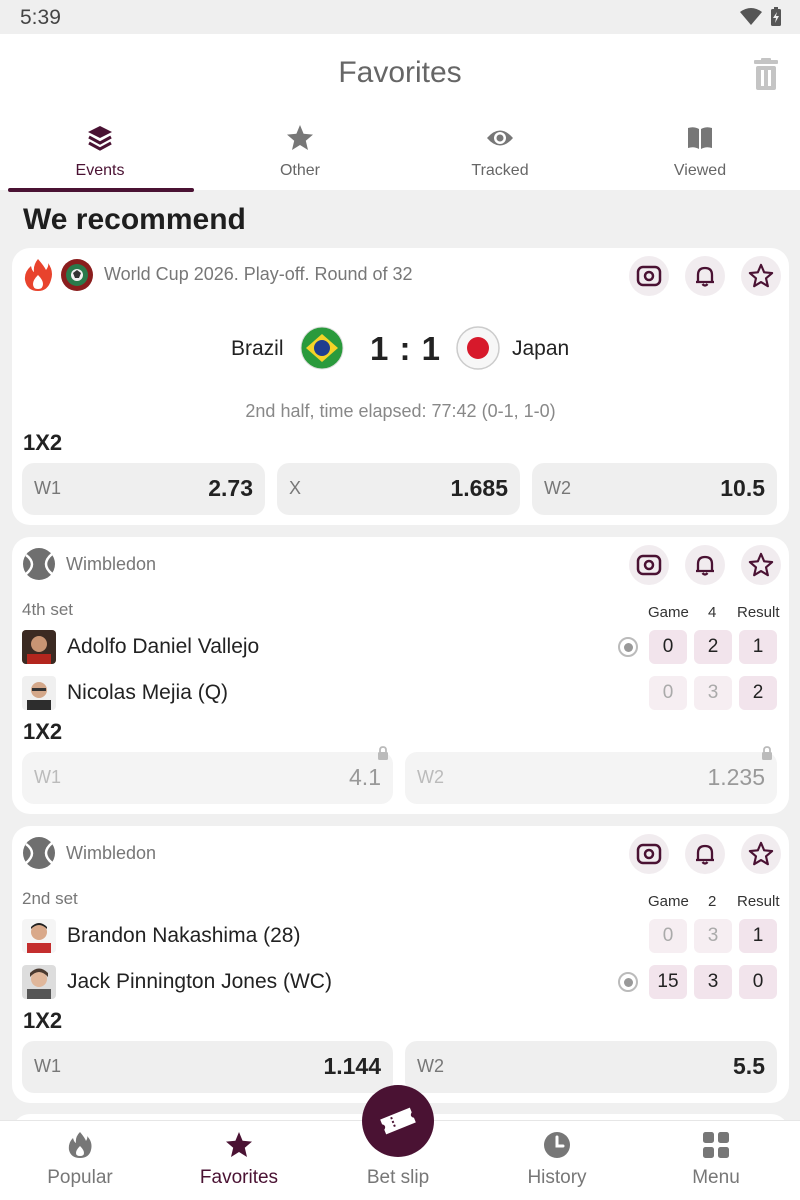 Image resolution: width=800 pixels, height=1200 pixels. What do you see at coordinates (406, 348) in the screenshot?
I see `match-score: 1` at bounding box center [406, 348].